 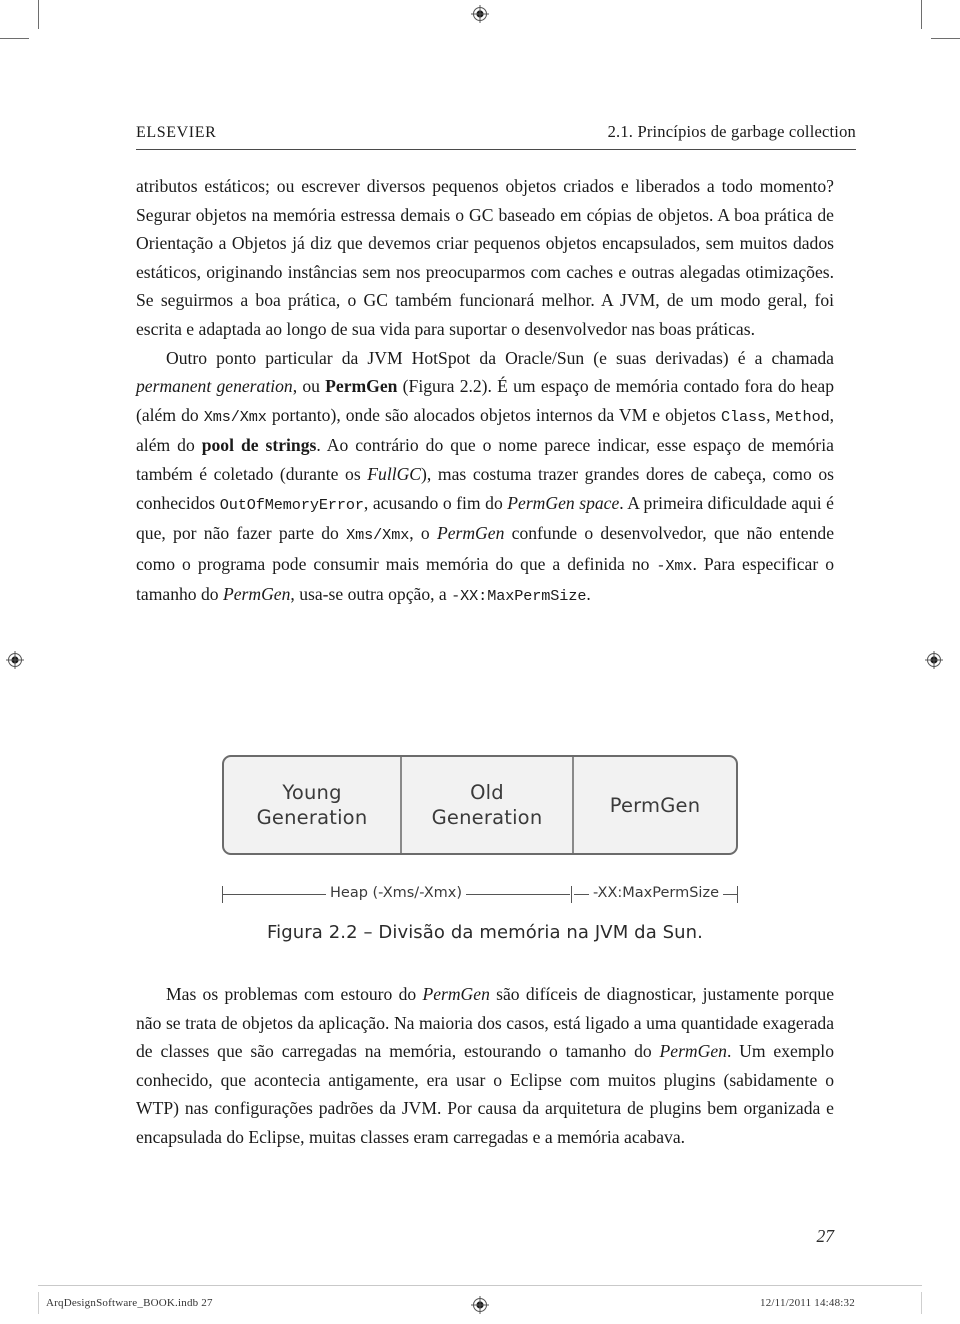 I want to click on p2-xms-xmx-code: Xms/Xmx, so click(x=235, y=416).